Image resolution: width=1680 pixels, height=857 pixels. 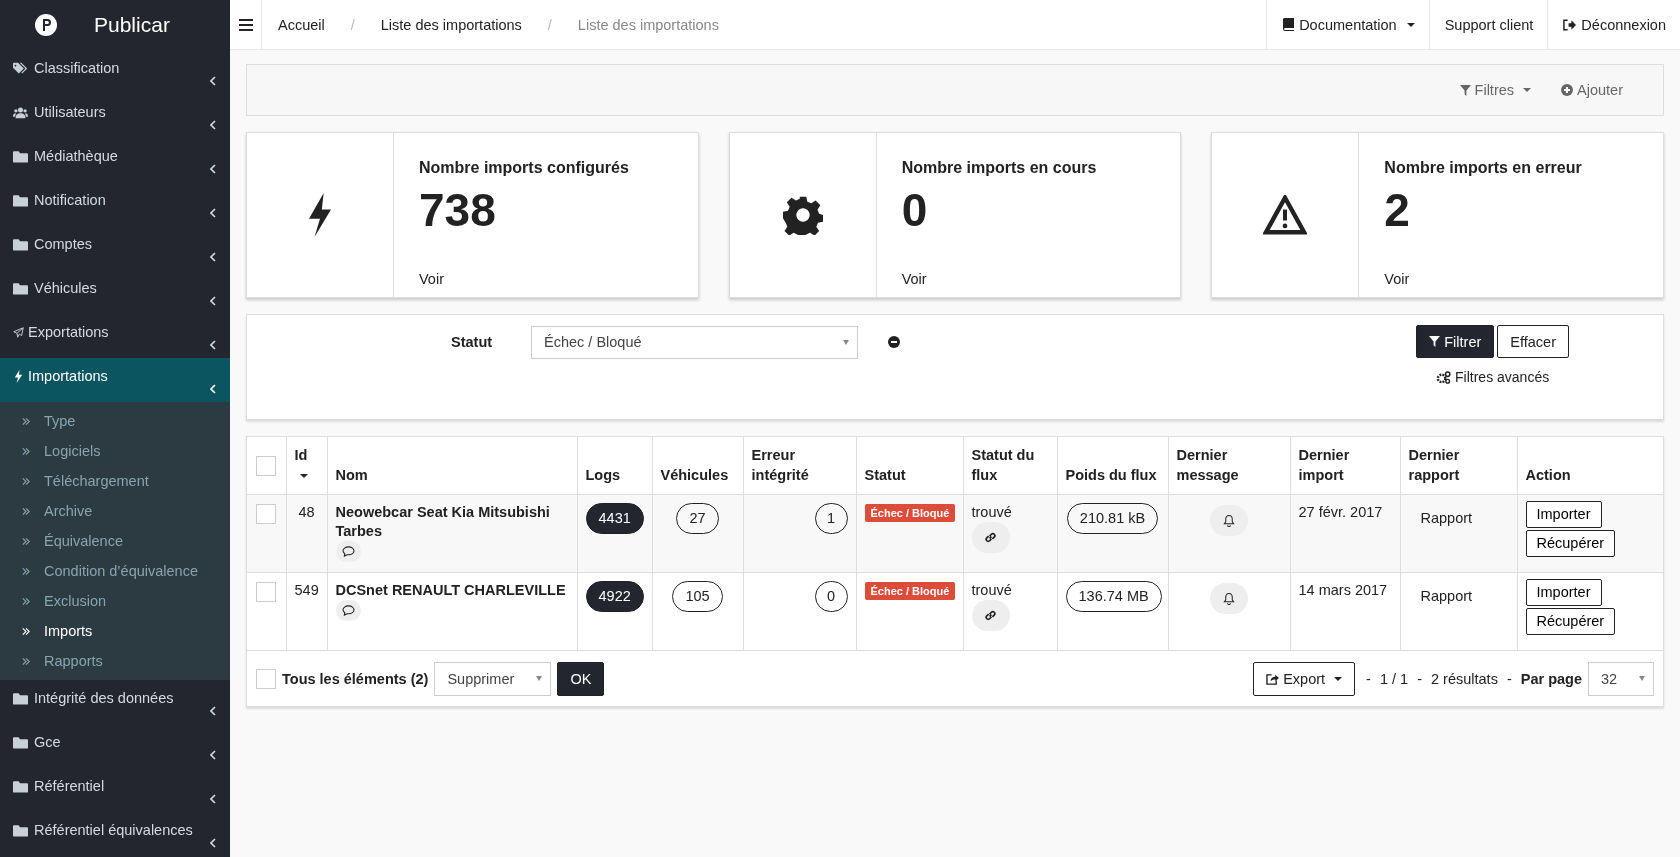 I want to click on top-nav-link: Déconnexion, so click(x=1613, y=24).